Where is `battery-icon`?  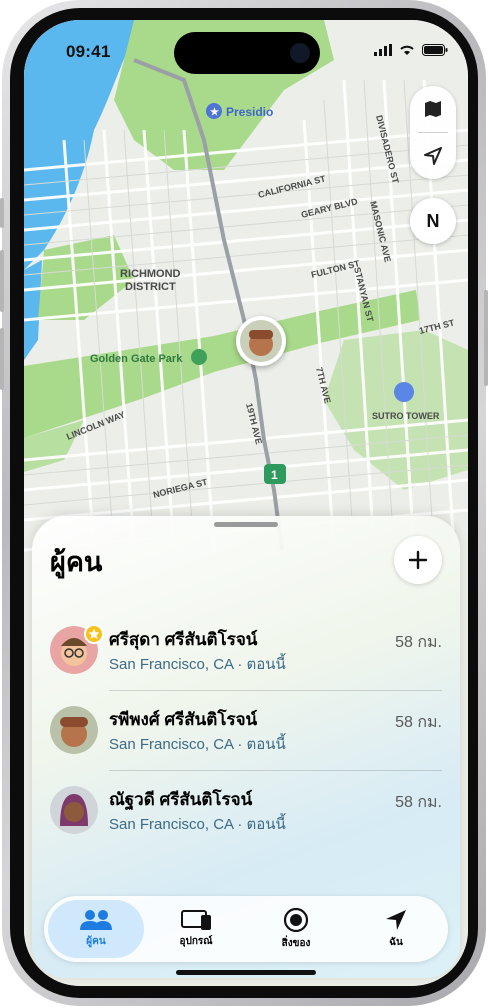
battery-icon is located at coordinates (435, 50).